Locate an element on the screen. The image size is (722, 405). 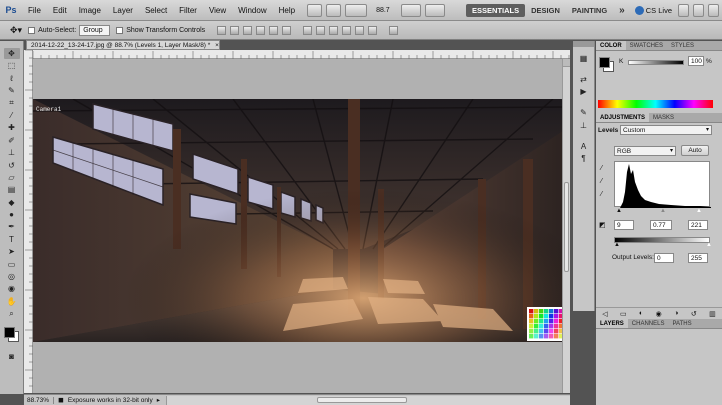
paragraph-panel-icon: ¶ is located at coordinates (584, 158).